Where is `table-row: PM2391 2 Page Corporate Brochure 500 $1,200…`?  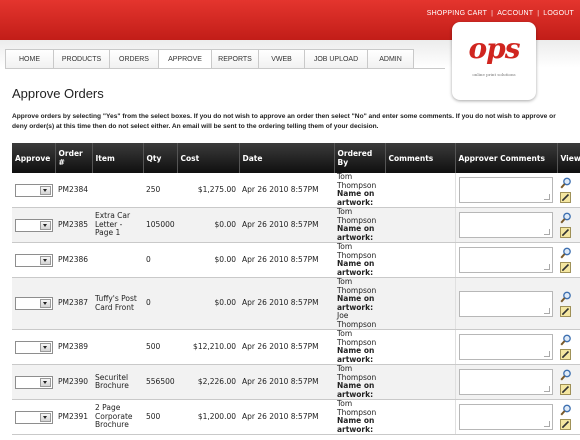 table-row: PM2391 2 Page Corporate Brochure 500 $1,200… is located at coordinates (296, 417).